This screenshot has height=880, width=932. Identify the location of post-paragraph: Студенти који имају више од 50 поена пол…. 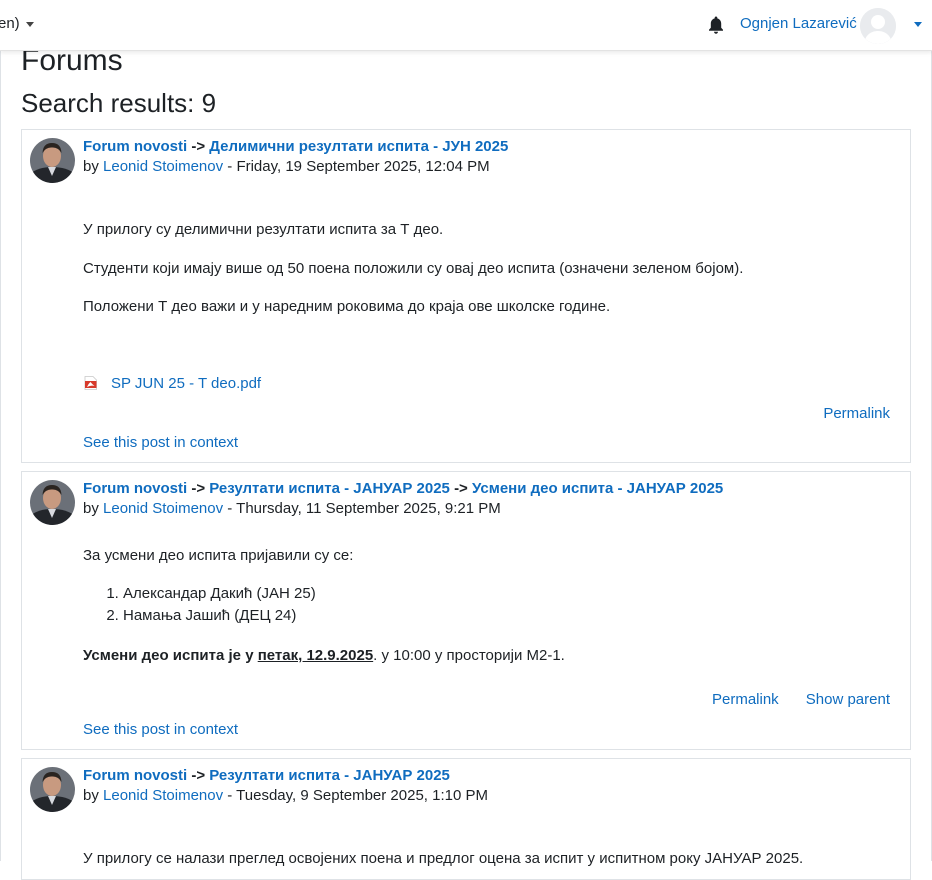
(413, 268).